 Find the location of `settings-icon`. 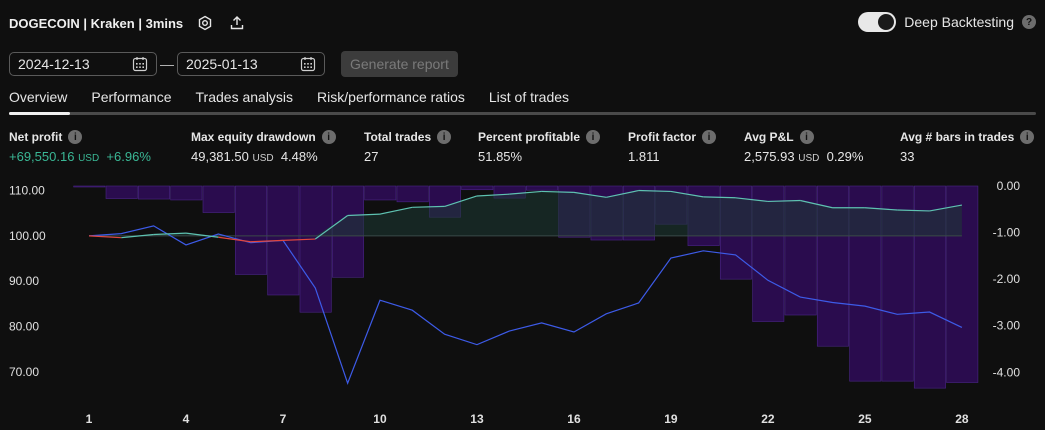

settings-icon is located at coordinates (205, 23).